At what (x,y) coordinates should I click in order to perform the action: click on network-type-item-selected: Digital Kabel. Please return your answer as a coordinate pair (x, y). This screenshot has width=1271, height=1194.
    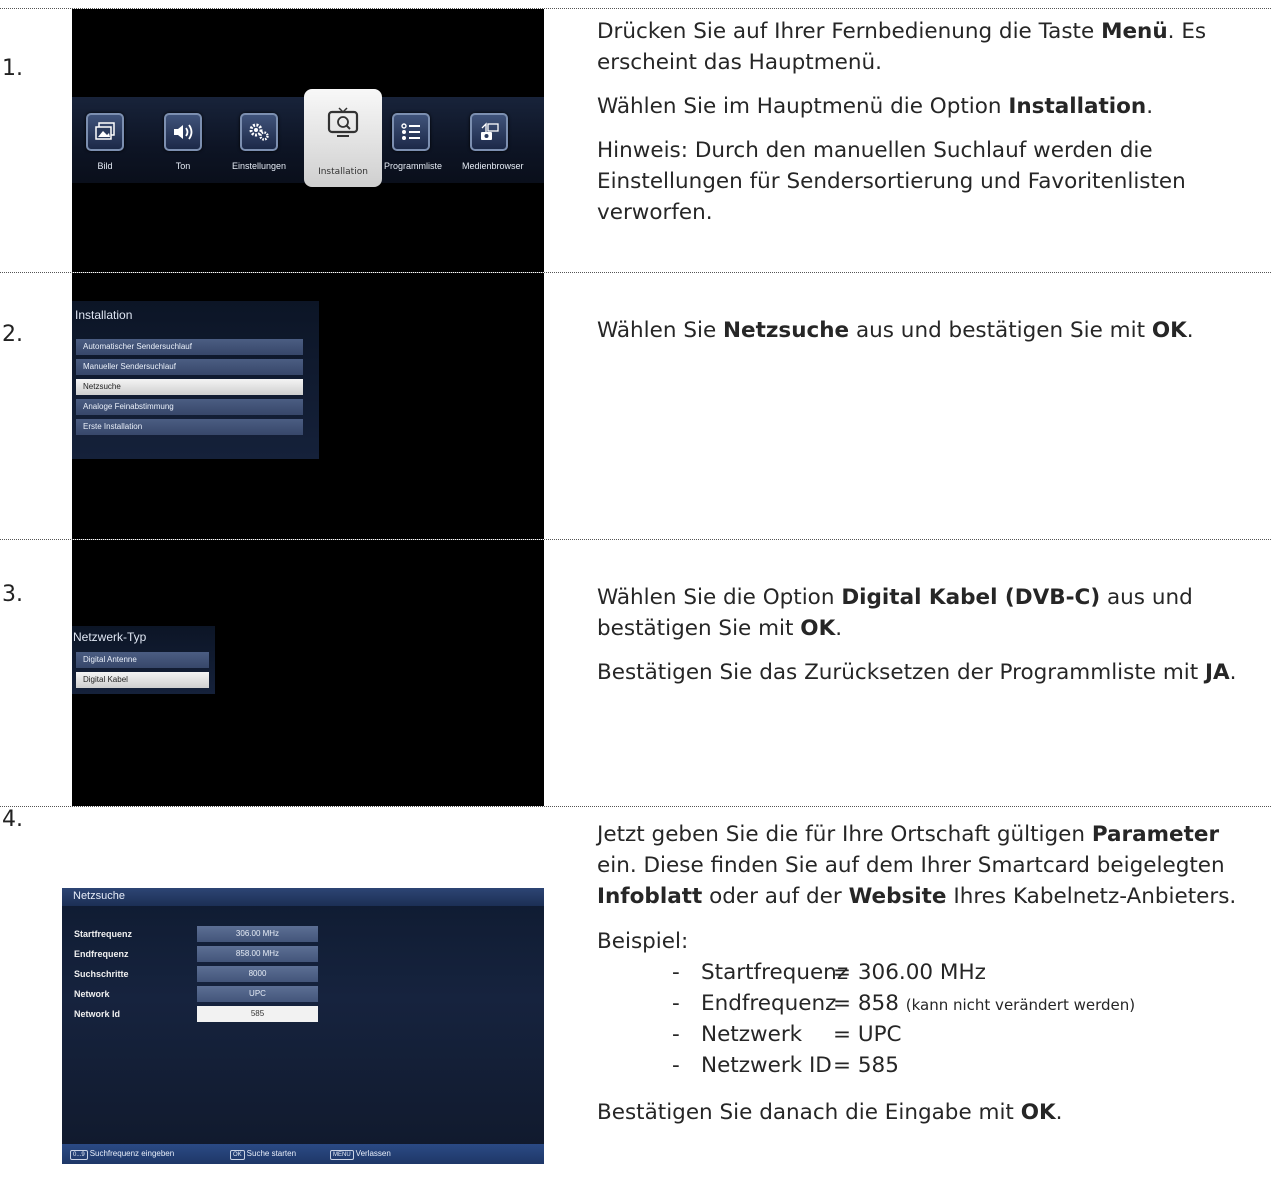
    Looking at the image, I should click on (142, 680).